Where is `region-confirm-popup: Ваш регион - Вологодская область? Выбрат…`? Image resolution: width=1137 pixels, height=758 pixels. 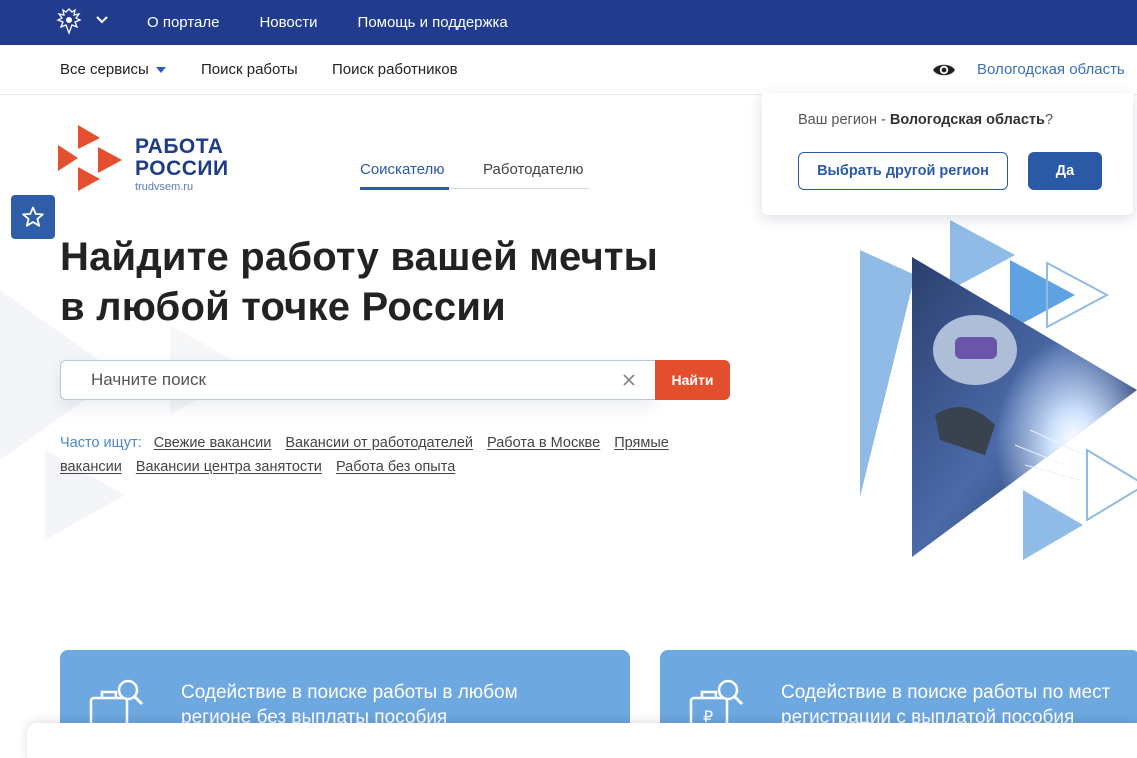 region-confirm-popup: Ваш регион - Вологодская область? Выбрат… is located at coordinates (947, 154).